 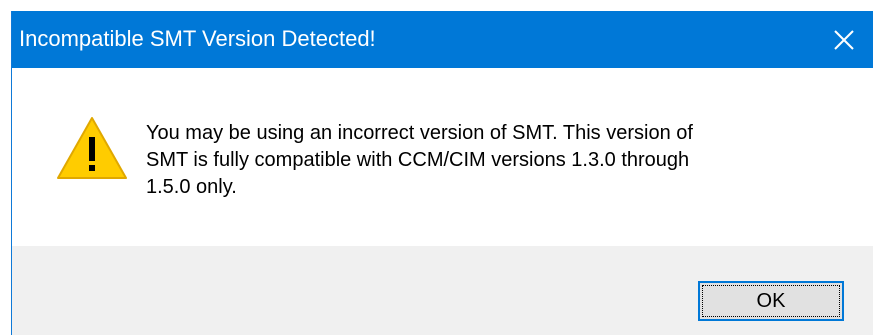 I want to click on message-line: 1.5.0 only., so click(x=191, y=187).